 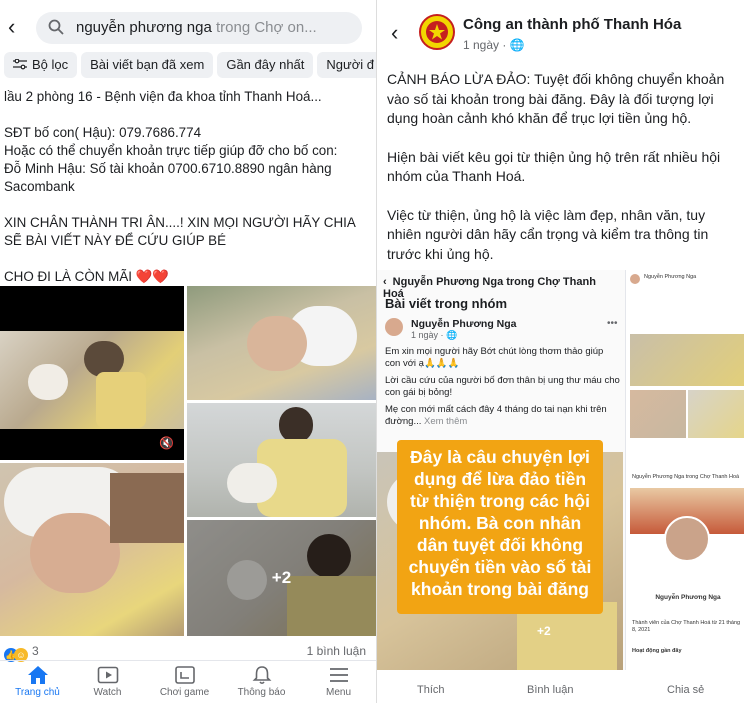 What do you see at coordinates (107, 675) in the screenshot?
I see `watch-icon` at bounding box center [107, 675].